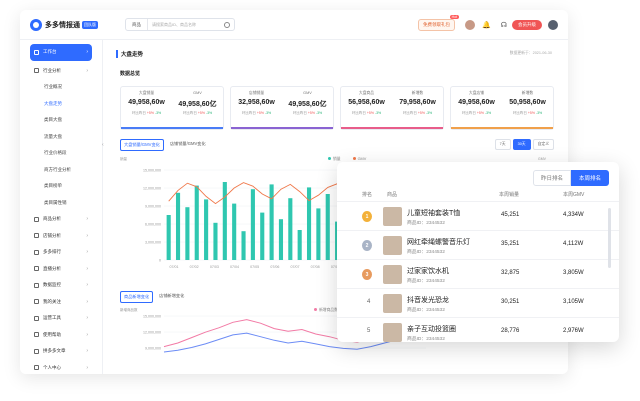 The height and width of the screenshot is (401, 640). Describe the element at coordinates (478, 330) in the screenshot. I see `ranking-row: 5 亲子互动投篮圈 商品ID：2344532 28,776 2,976W` at that location.